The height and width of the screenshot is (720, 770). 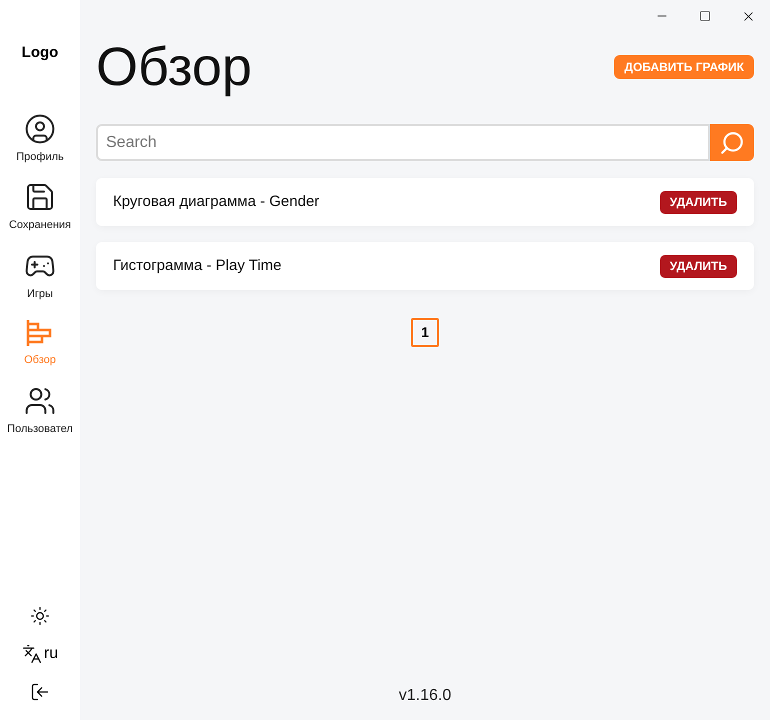 I want to click on search-button, so click(x=732, y=142).